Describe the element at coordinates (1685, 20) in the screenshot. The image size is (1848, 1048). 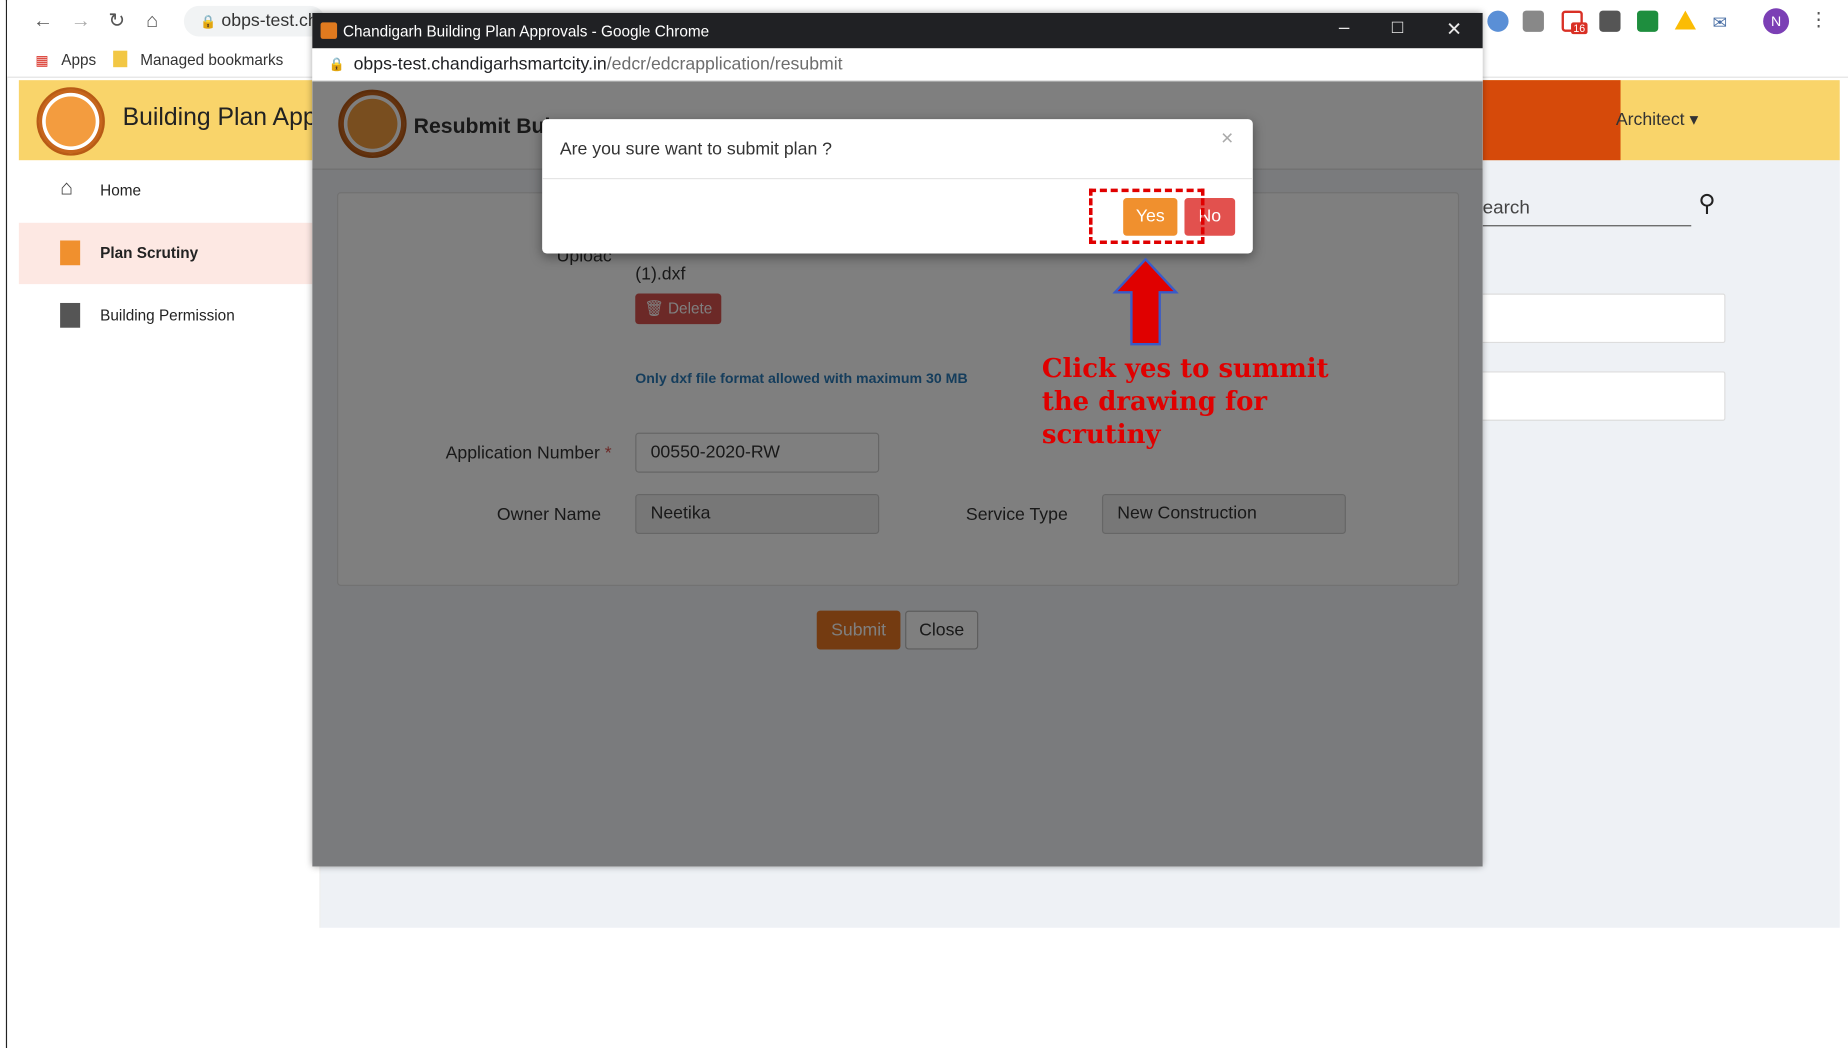
I see `drive-icon` at that location.